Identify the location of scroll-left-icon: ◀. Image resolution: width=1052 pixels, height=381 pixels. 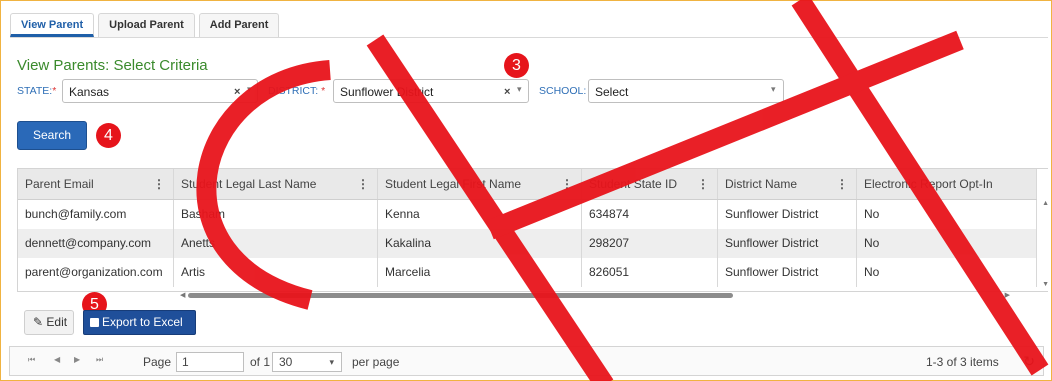
(182, 295).